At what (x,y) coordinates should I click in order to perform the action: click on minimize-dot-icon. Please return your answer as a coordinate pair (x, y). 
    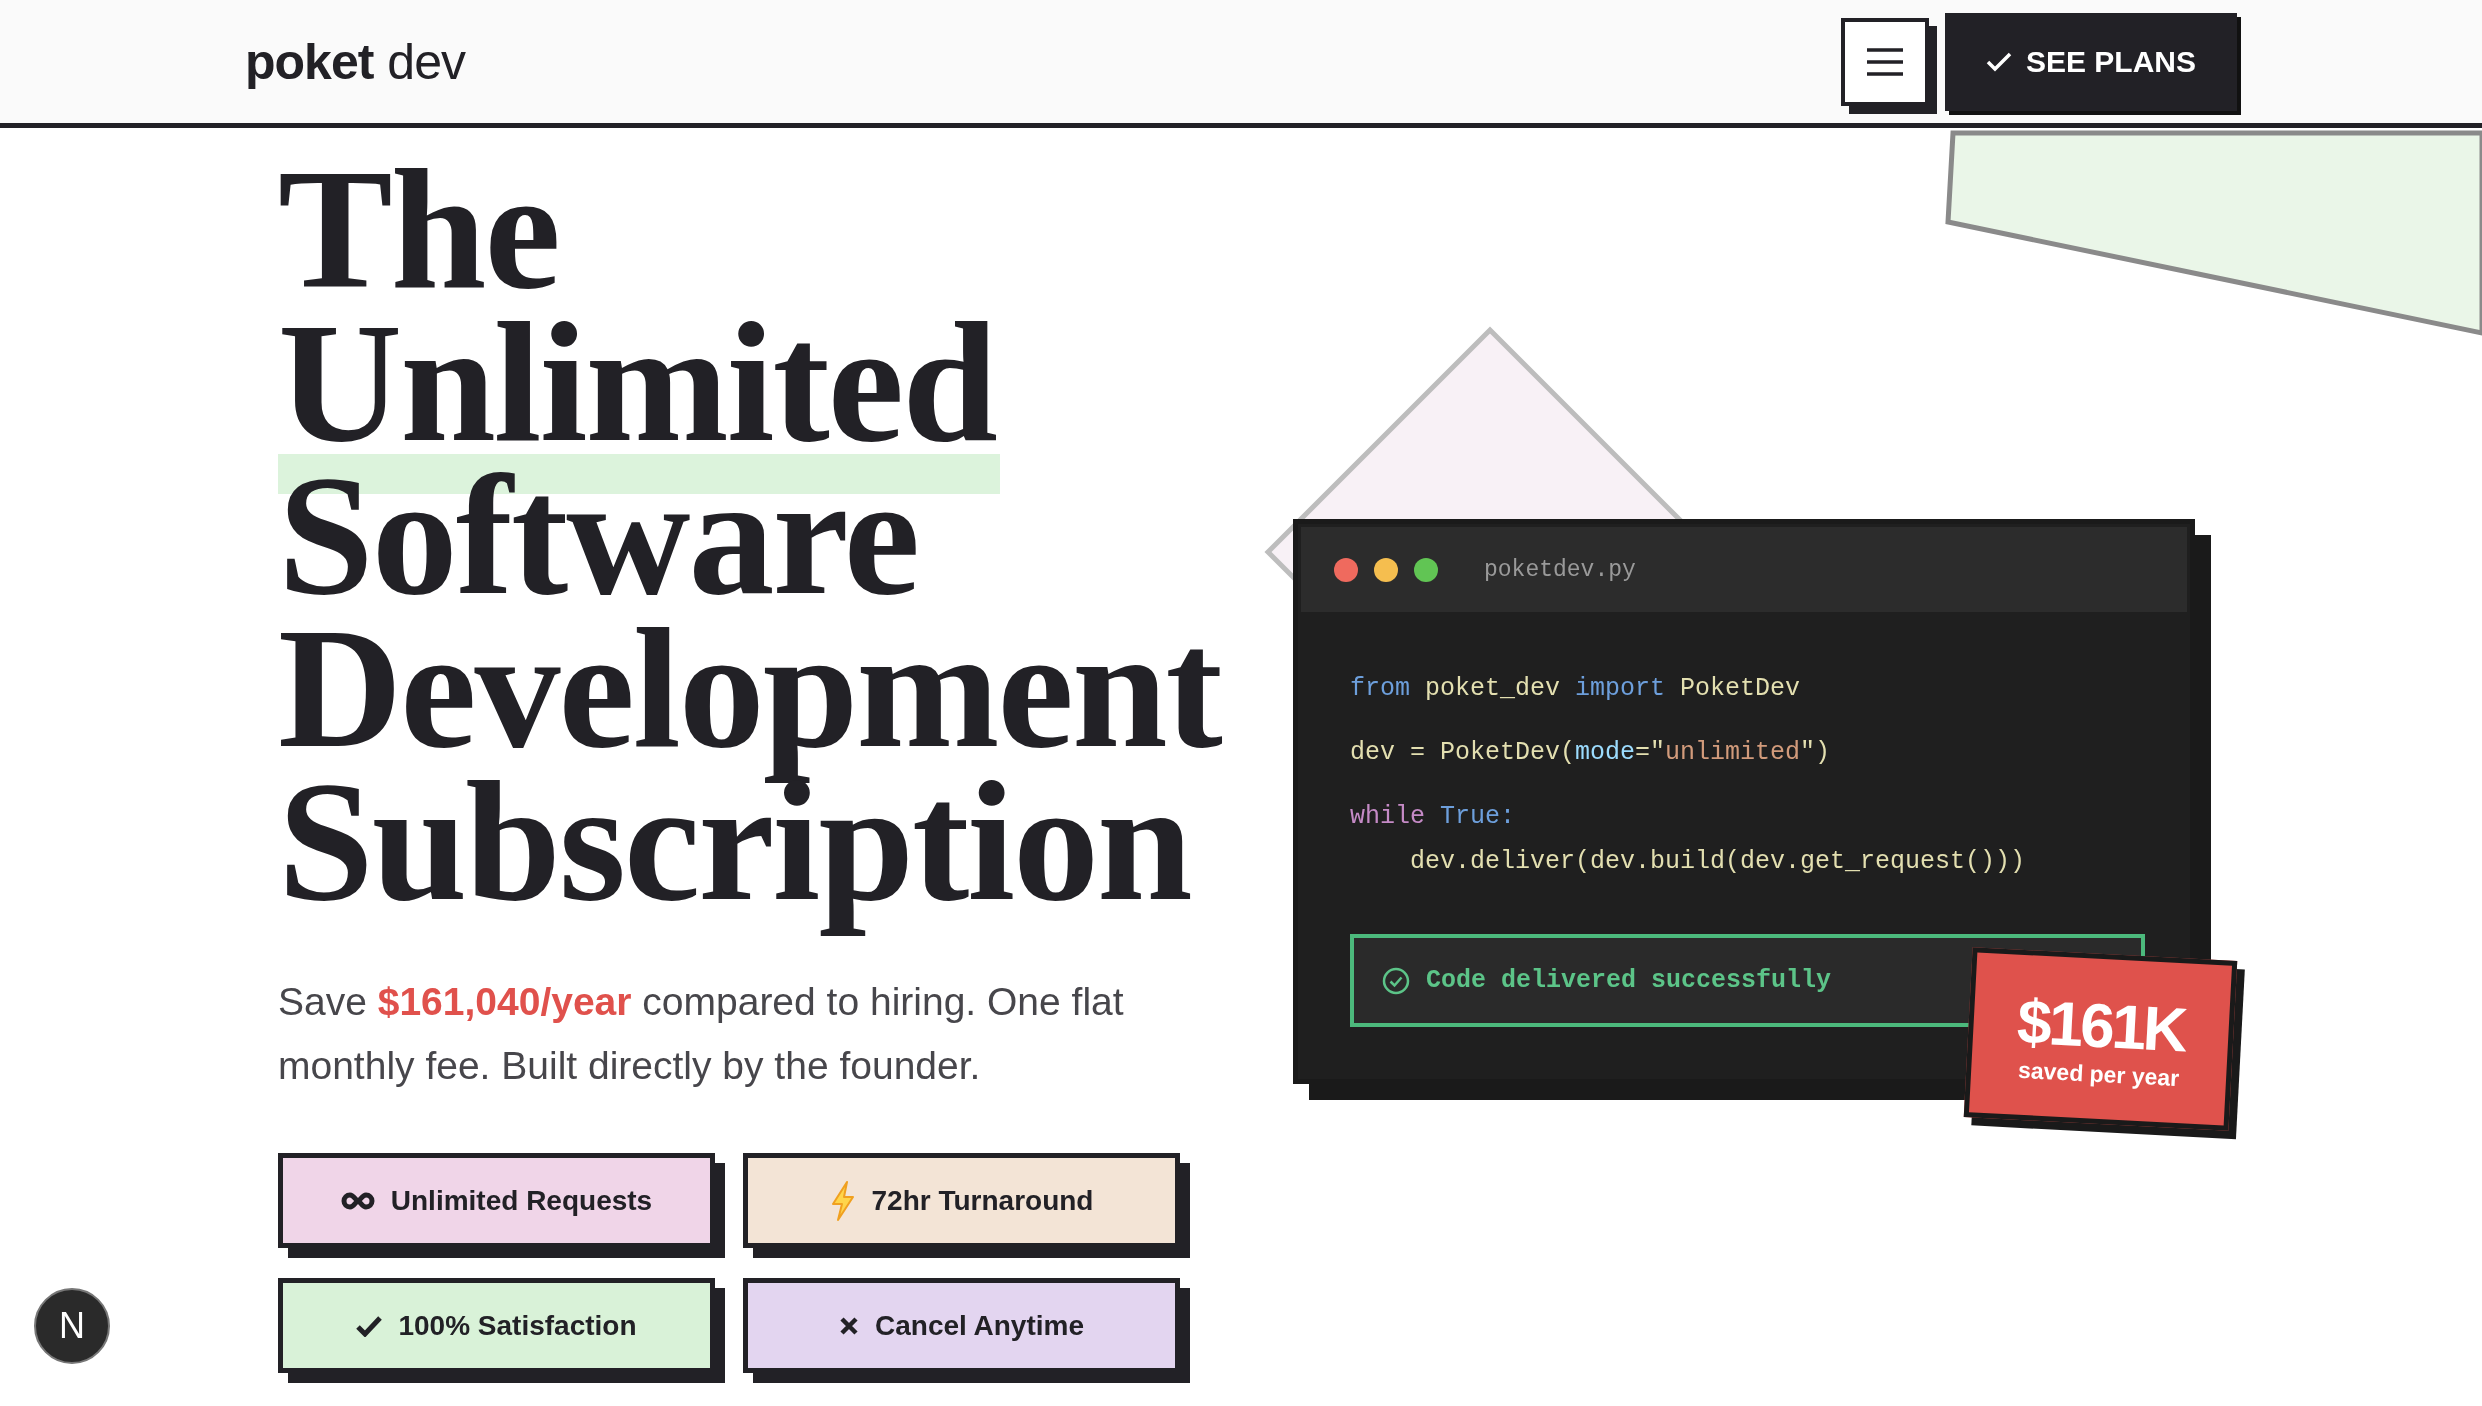
    Looking at the image, I should click on (1386, 569).